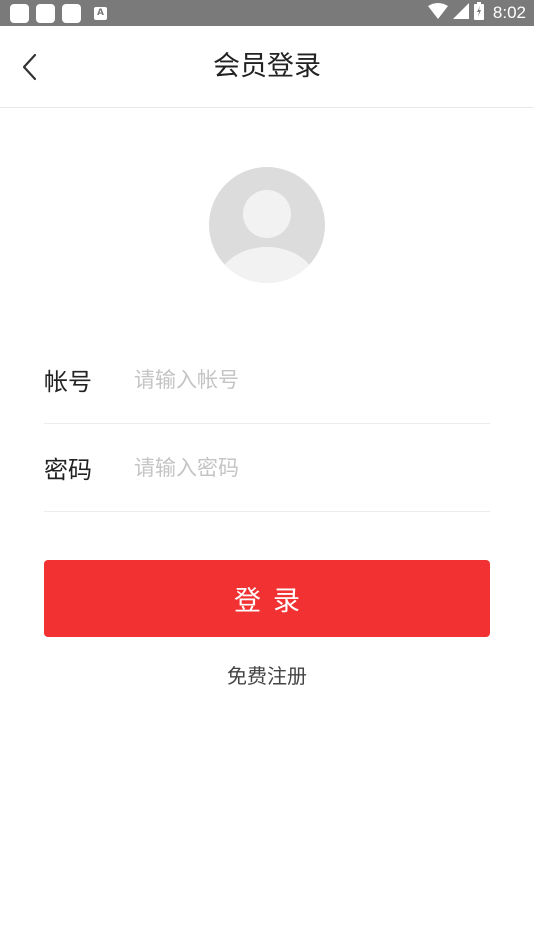 The image size is (534, 950). I want to click on account-row: 帐号, so click(267, 380).